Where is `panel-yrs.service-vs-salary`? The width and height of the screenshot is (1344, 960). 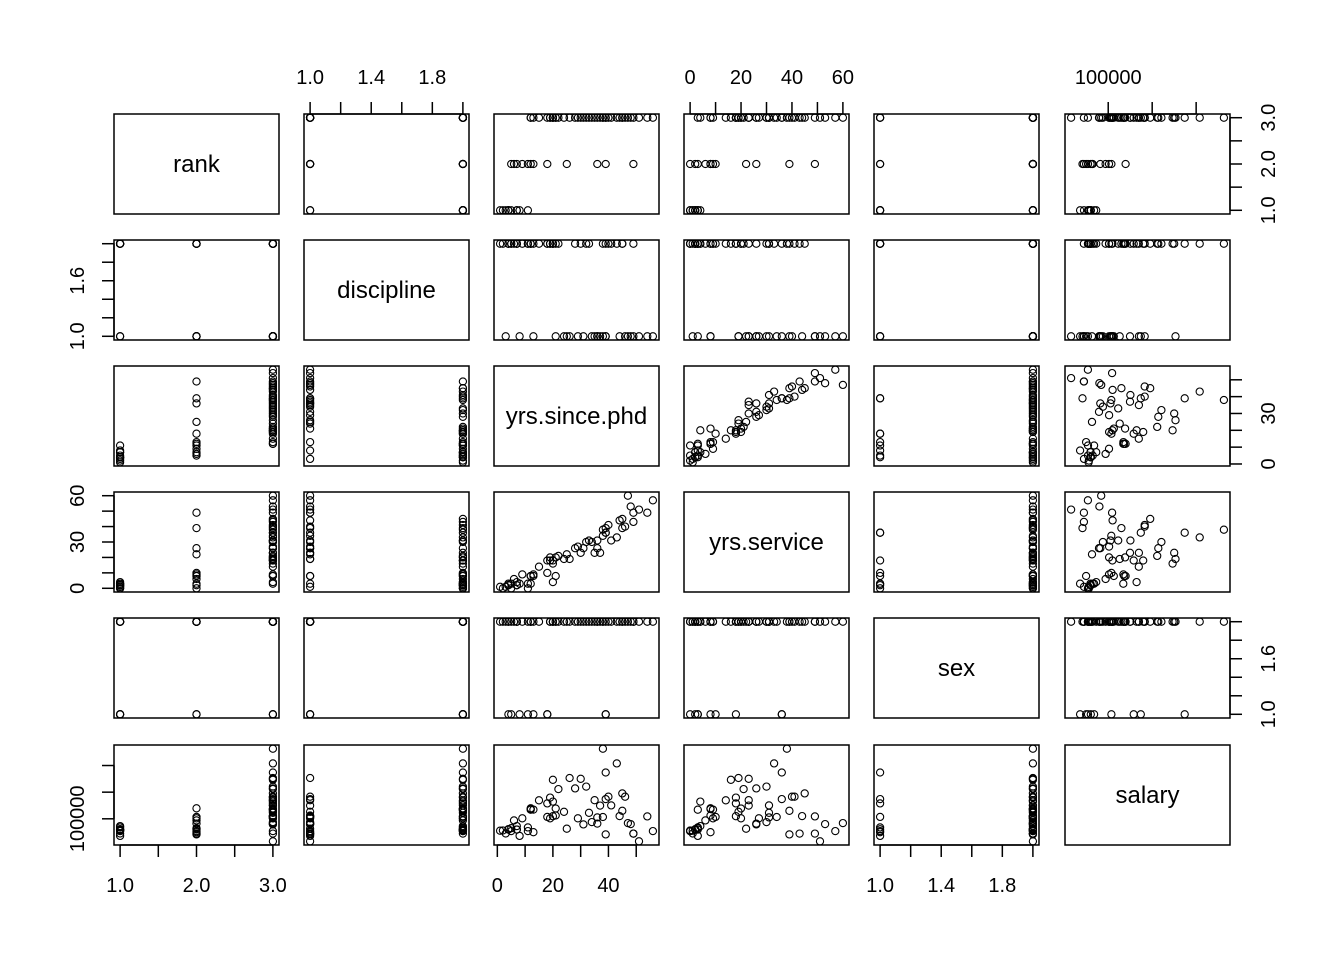 panel-yrs.service-vs-salary is located at coordinates (1147, 542).